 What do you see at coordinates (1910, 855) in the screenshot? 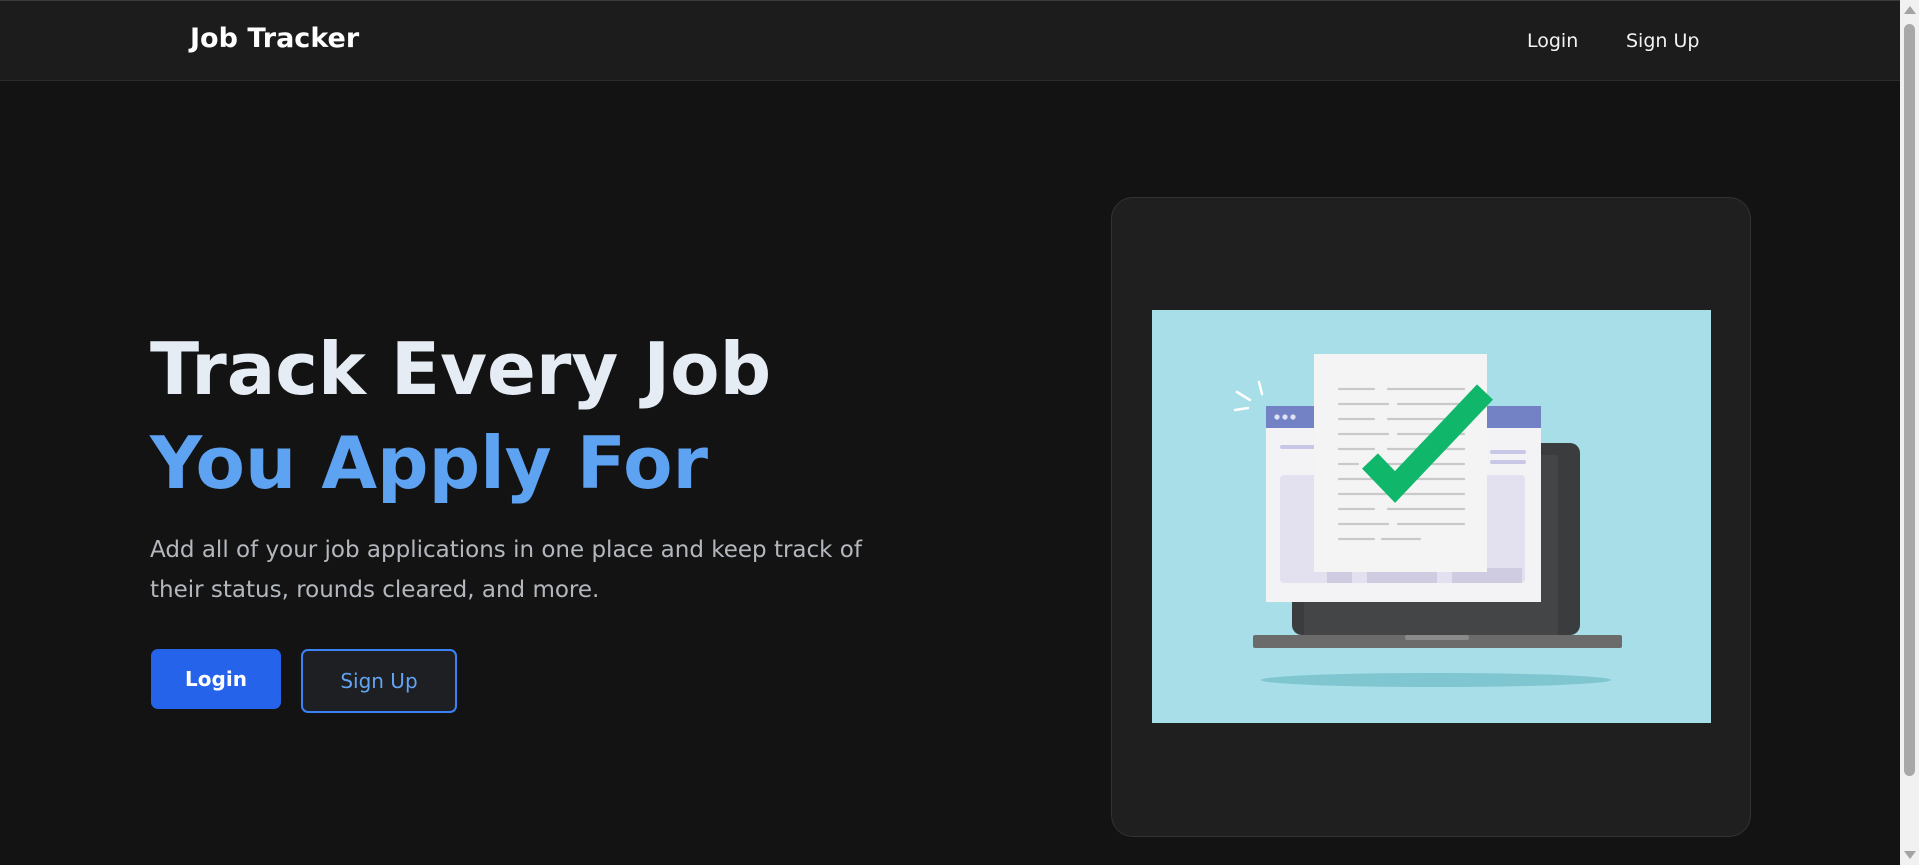
I see `scroll-down-arrow-icon` at bounding box center [1910, 855].